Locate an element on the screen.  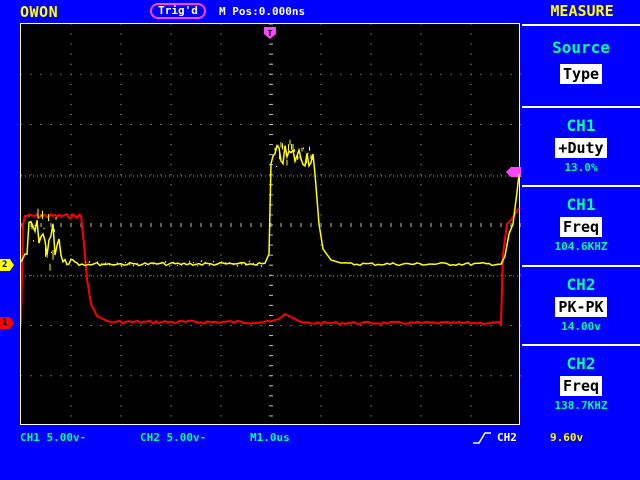
measure-value: 14.00v is located at coordinates (581, 326).